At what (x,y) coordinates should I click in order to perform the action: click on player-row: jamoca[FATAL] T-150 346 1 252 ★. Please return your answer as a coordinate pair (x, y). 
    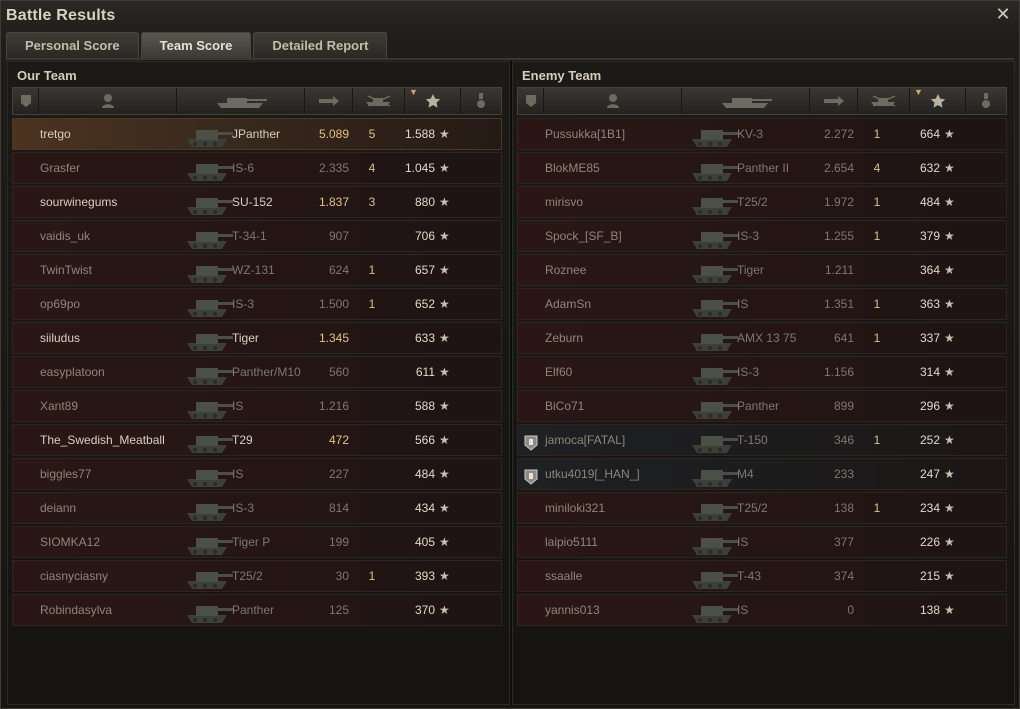
    Looking at the image, I should click on (762, 440).